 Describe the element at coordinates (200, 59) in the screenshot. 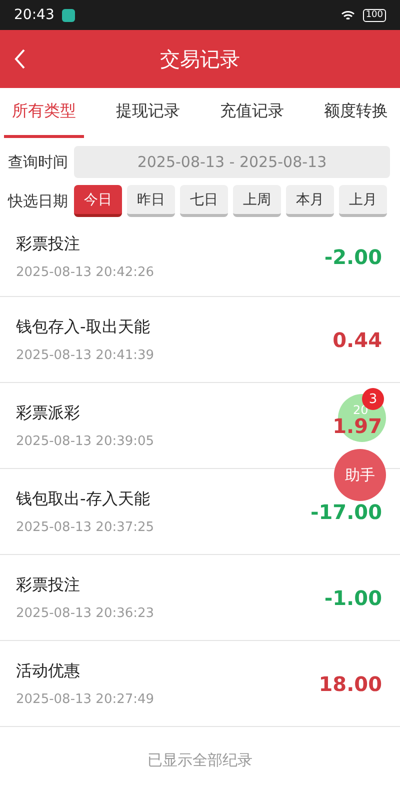

I see `page-title: 交易记录` at that location.